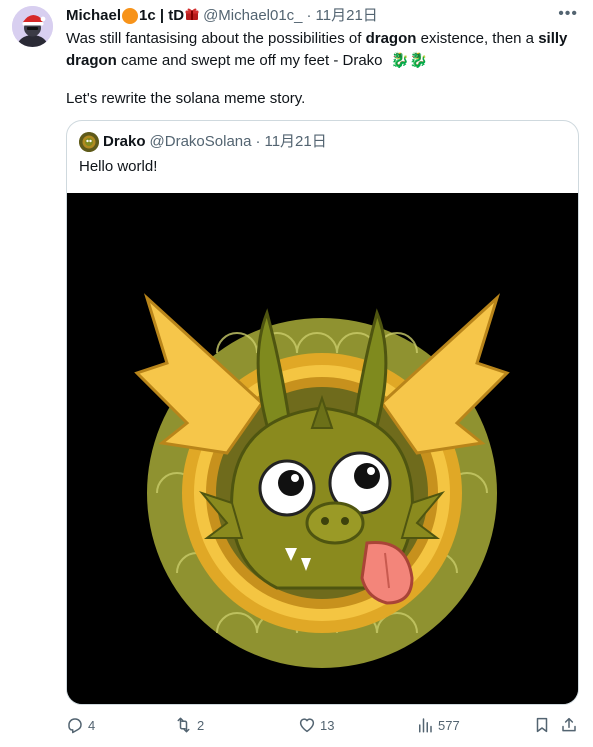 The image size is (593, 747). I want to click on bookmark-button, so click(542, 725).